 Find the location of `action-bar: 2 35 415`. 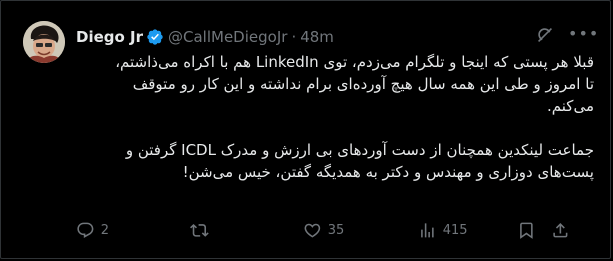

action-bar: 2 35 415 is located at coordinates (336, 232).